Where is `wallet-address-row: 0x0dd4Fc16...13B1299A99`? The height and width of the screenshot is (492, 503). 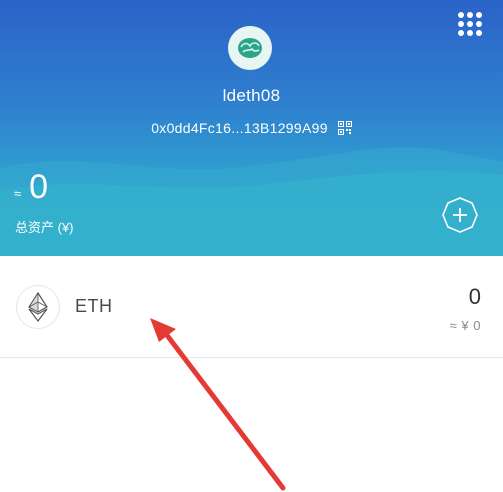 wallet-address-row: 0x0dd4Fc16...13B1299A99 is located at coordinates (251, 128).